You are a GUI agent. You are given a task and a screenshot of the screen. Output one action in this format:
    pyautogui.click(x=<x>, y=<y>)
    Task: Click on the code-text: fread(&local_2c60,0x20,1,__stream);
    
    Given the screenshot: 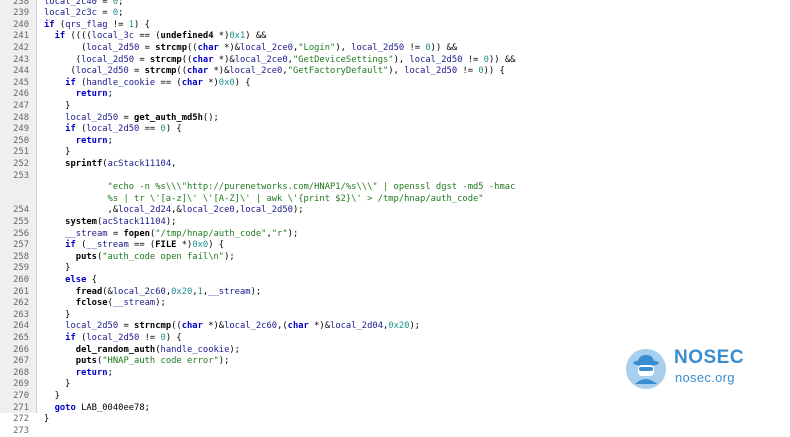 What is the action you would take?
    pyautogui.click(x=152, y=293)
    